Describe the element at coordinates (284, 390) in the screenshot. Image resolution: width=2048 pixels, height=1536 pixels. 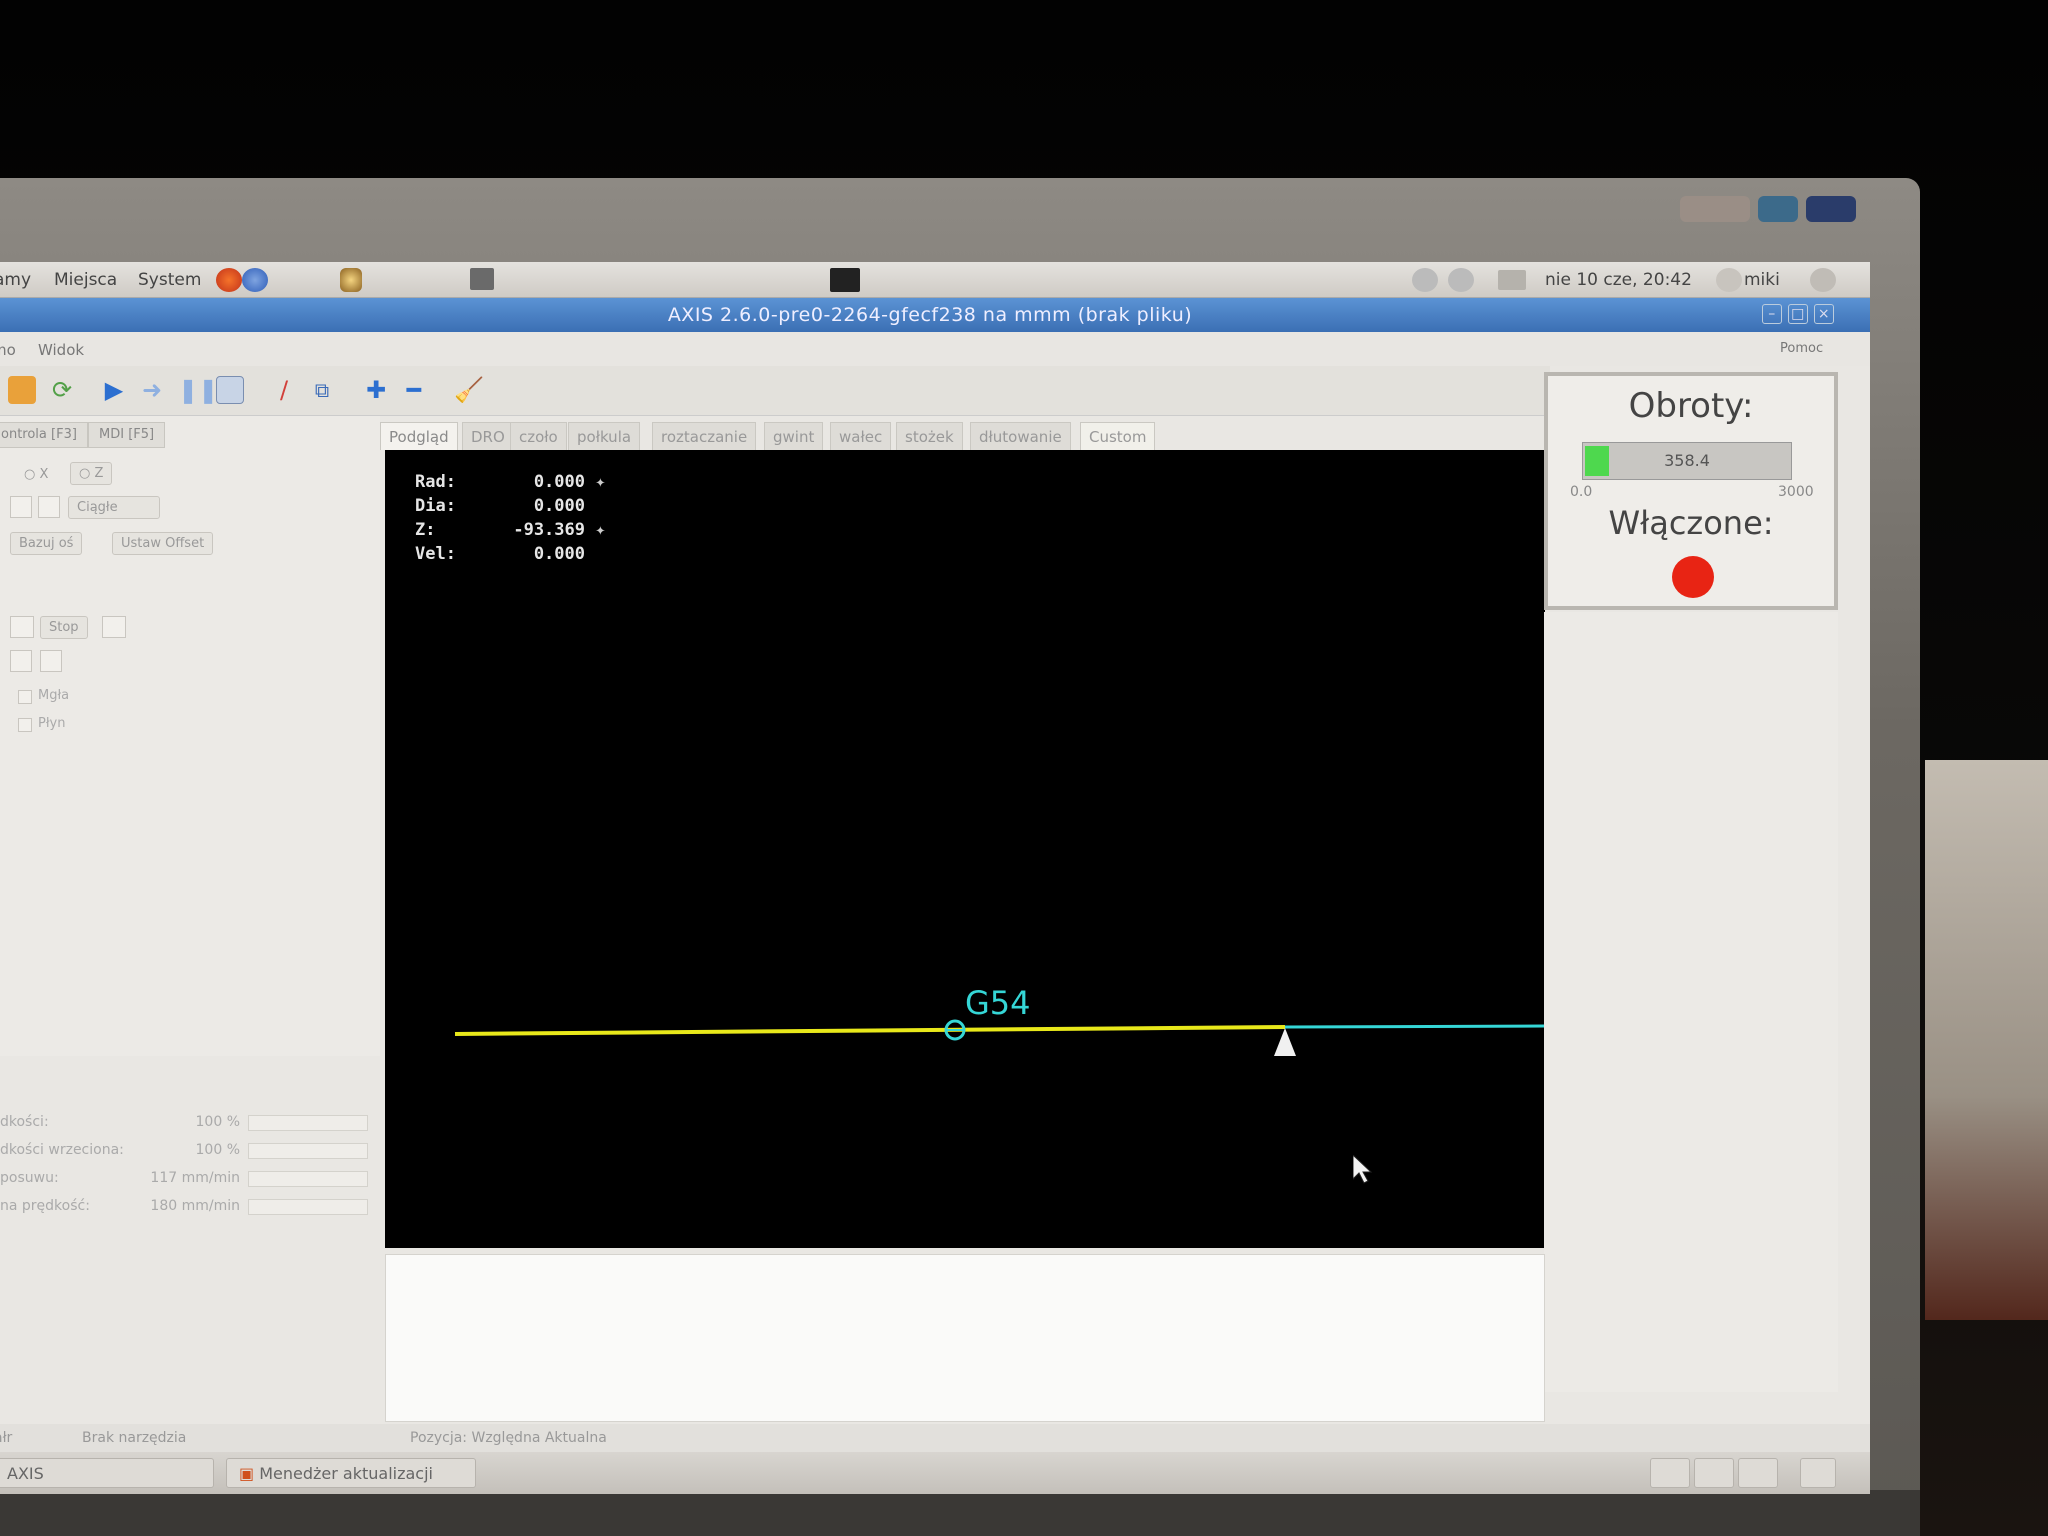
I see `block-delete-icon: /` at that location.